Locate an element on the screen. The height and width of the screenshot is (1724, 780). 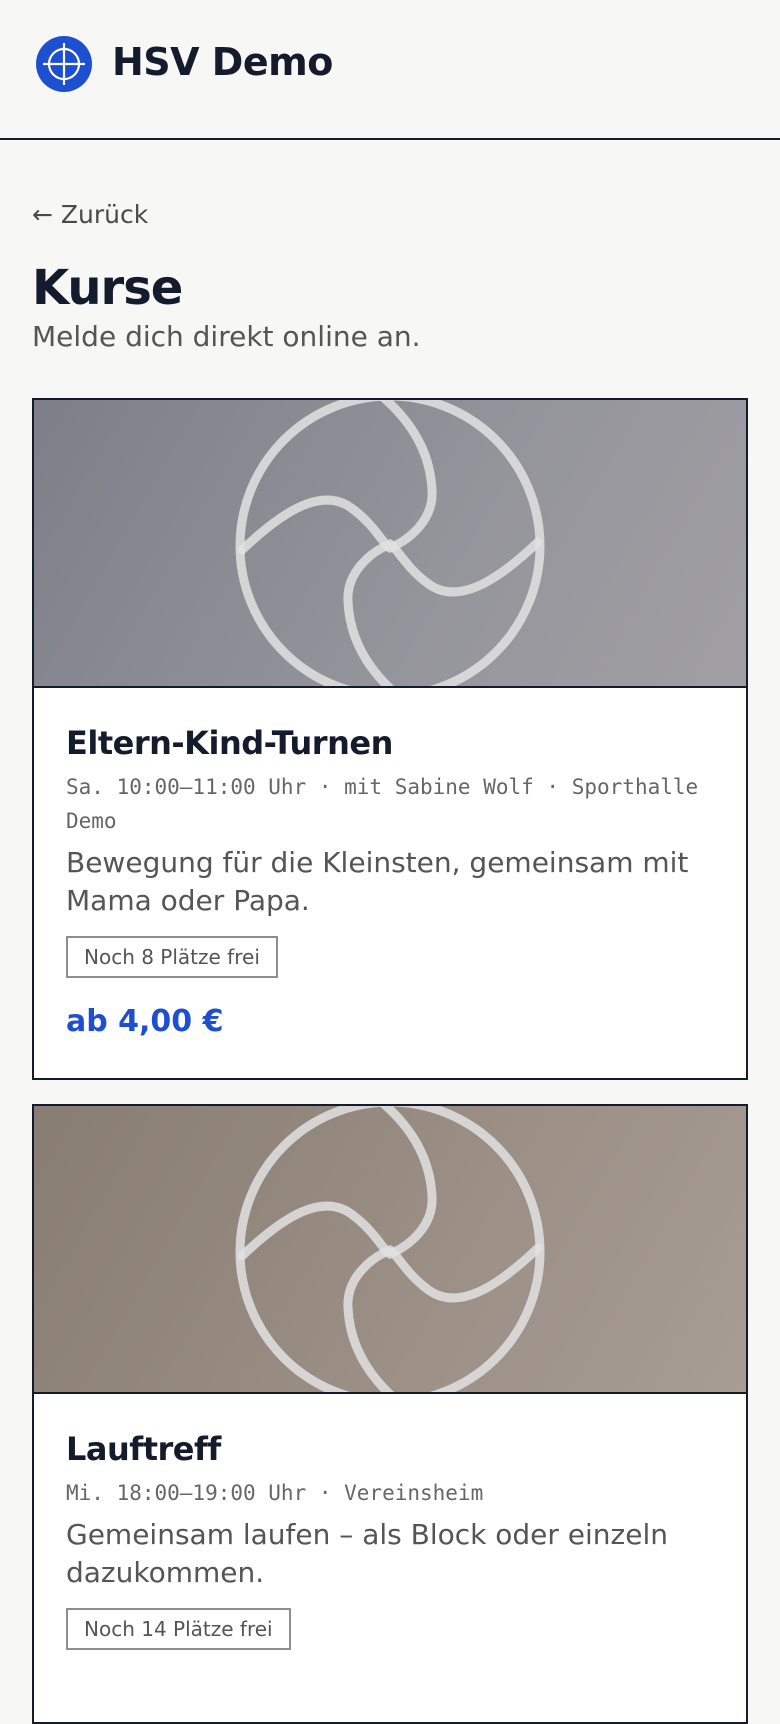
availability-badge: Noch 14 Plätze frei is located at coordinates (178, 1629).